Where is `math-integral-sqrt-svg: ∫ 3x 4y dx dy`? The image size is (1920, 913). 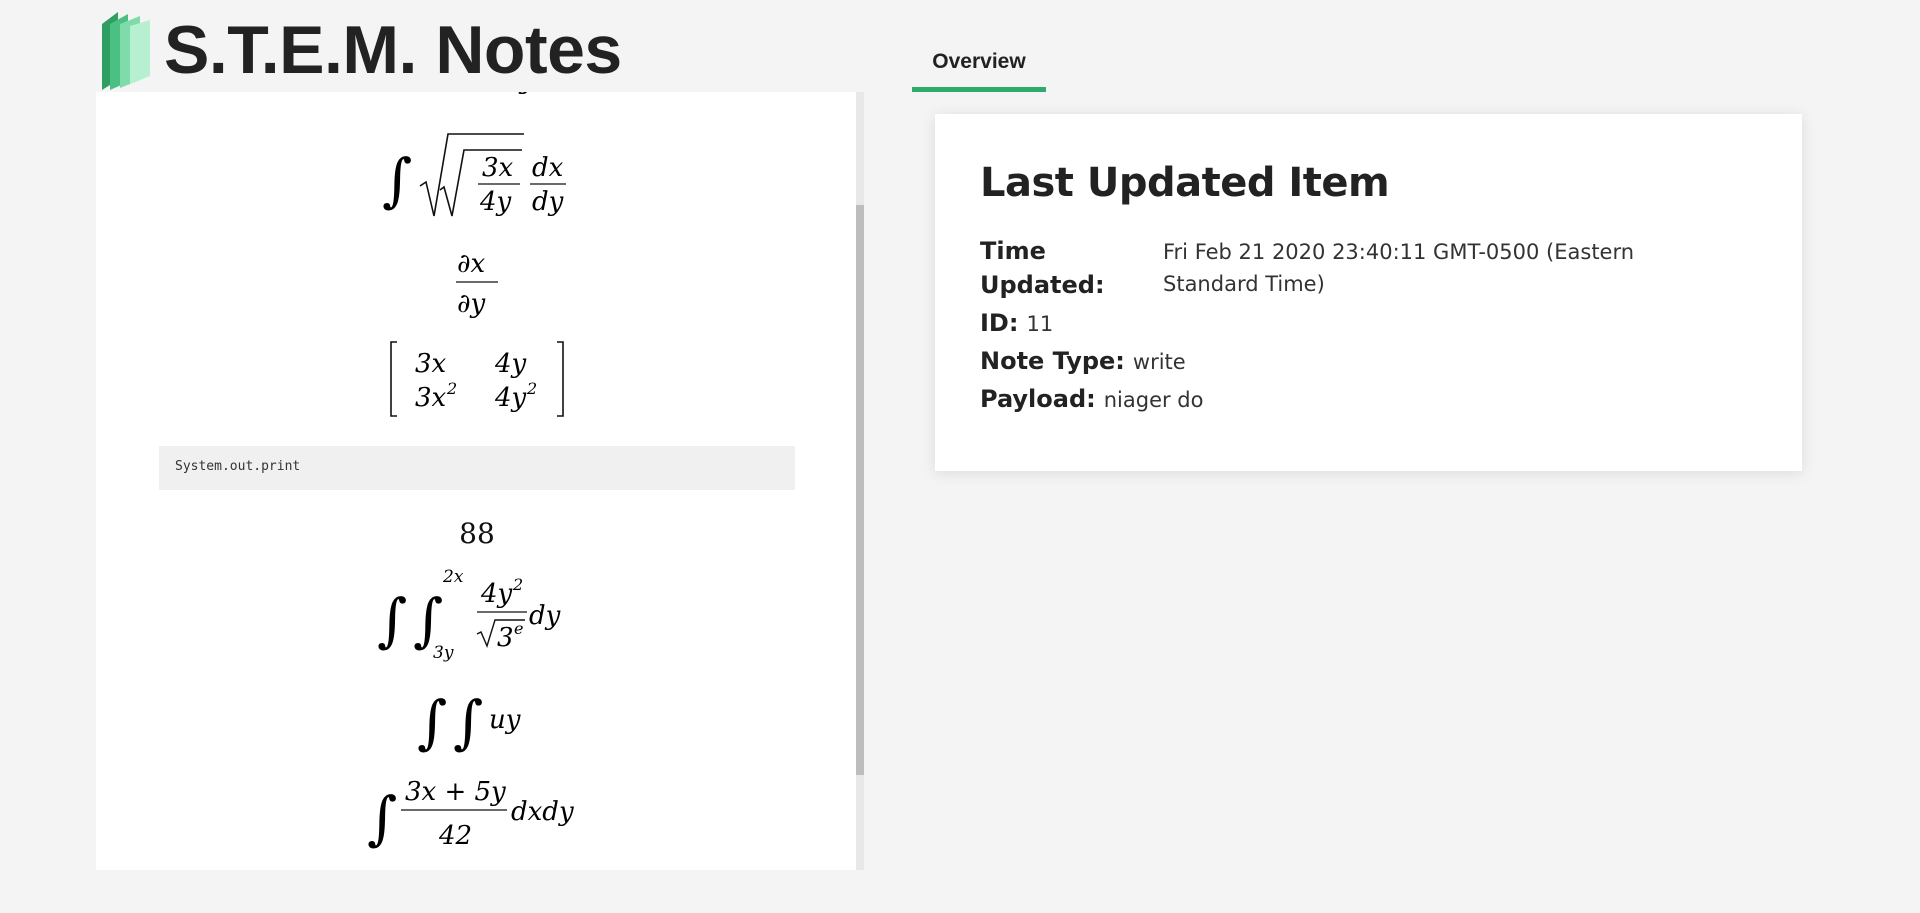 math-integral-sqrt-svg: ∫ 3x 4y dx dy is located at coordinates (474, 175).